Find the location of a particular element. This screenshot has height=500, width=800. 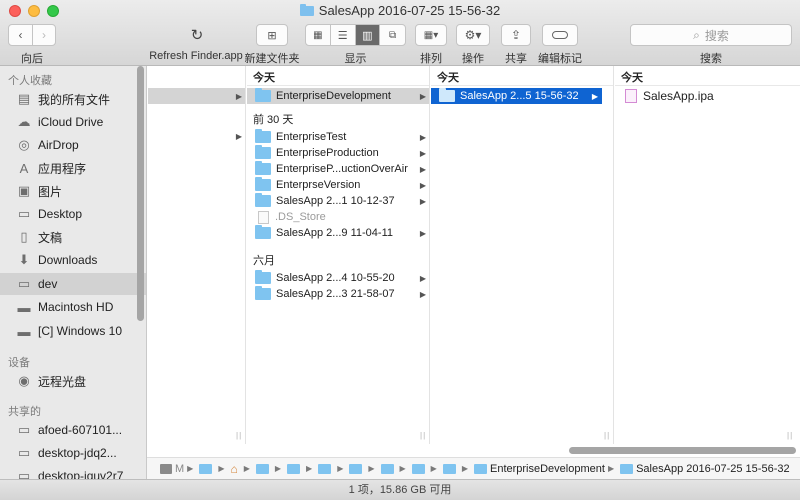

hard-drive-icon: ▬ is located at coordinates (24, 307).